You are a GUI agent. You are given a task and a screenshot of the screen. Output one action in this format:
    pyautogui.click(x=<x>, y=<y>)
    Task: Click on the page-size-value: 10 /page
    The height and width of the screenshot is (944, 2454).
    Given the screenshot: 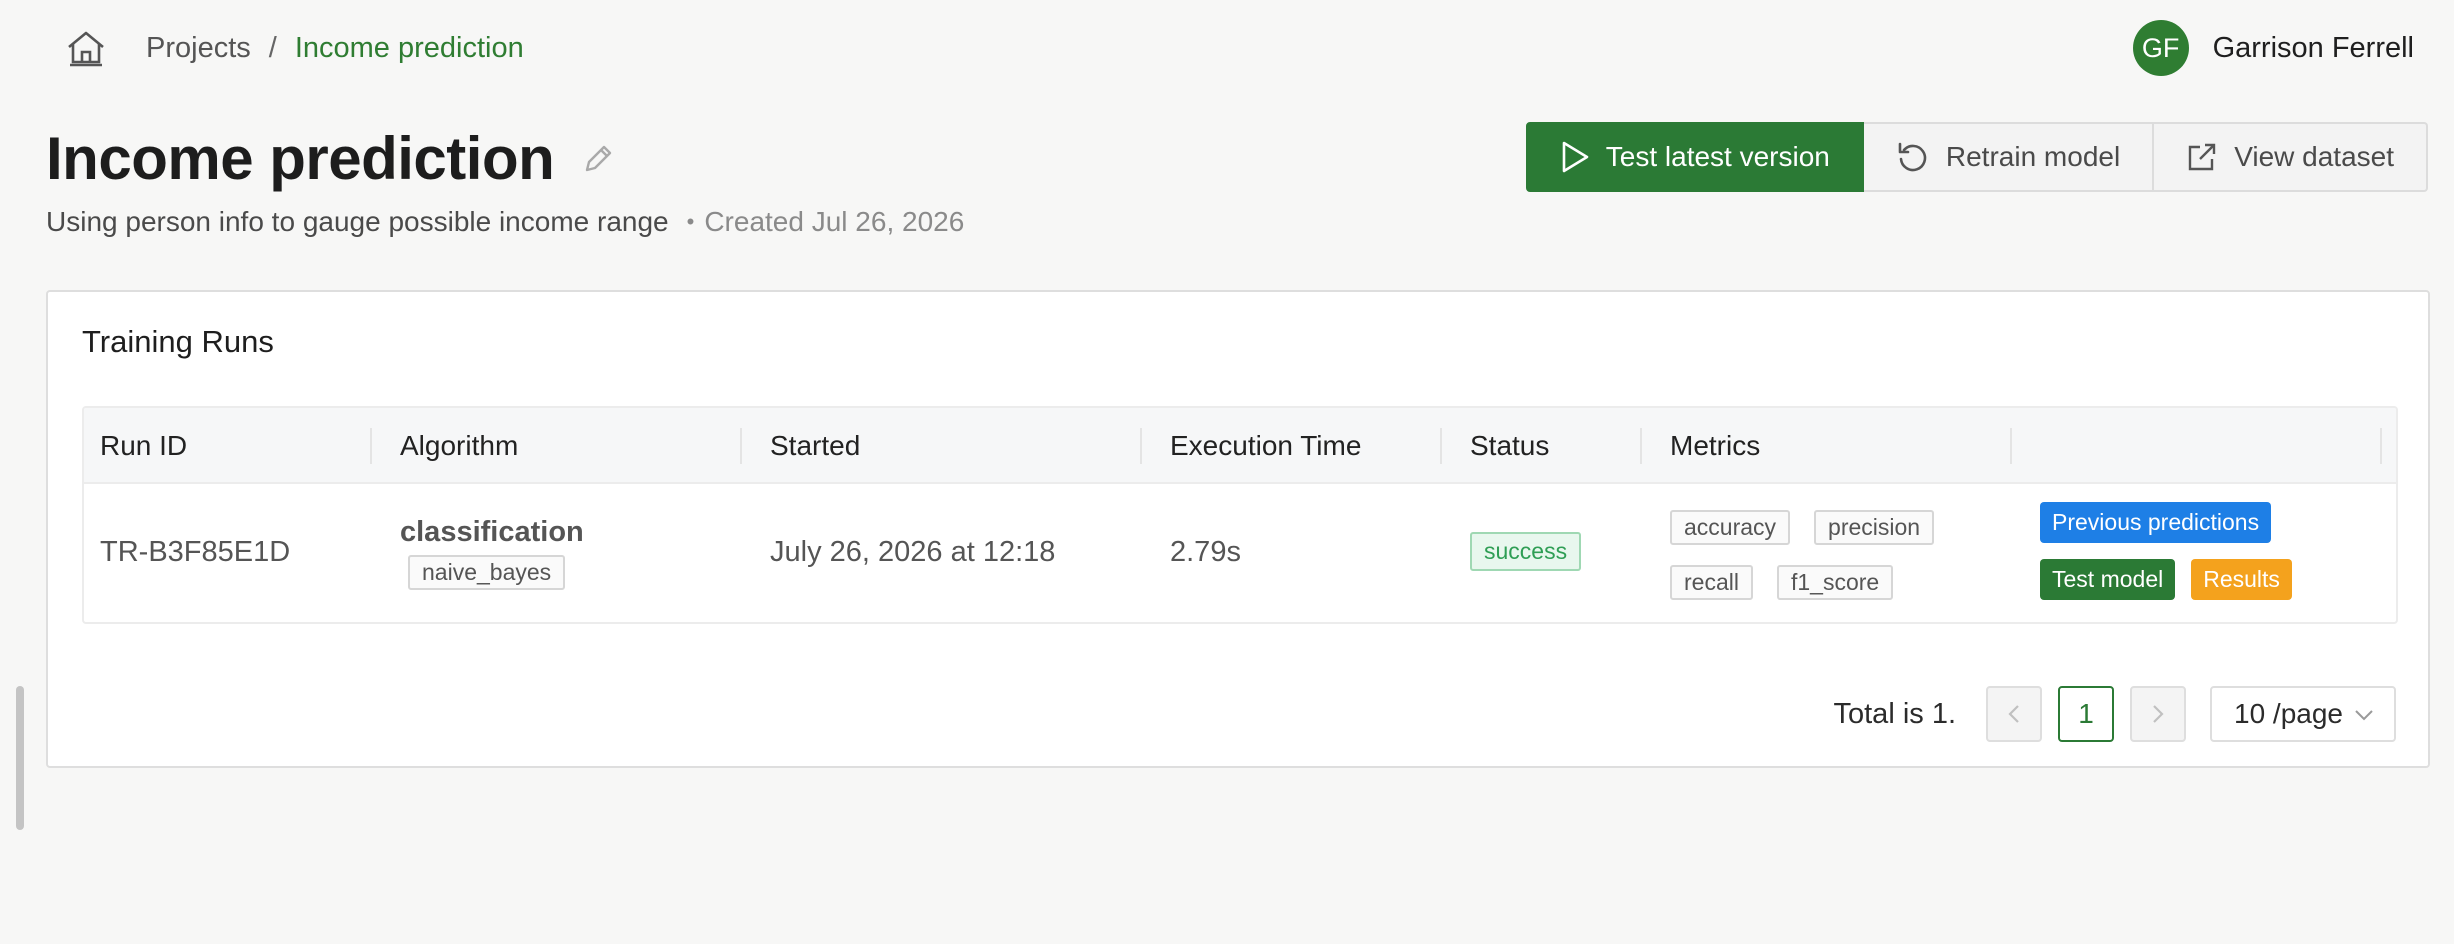 What is the action you would take?
    pyautogui.click(x=2288, y=713)
    